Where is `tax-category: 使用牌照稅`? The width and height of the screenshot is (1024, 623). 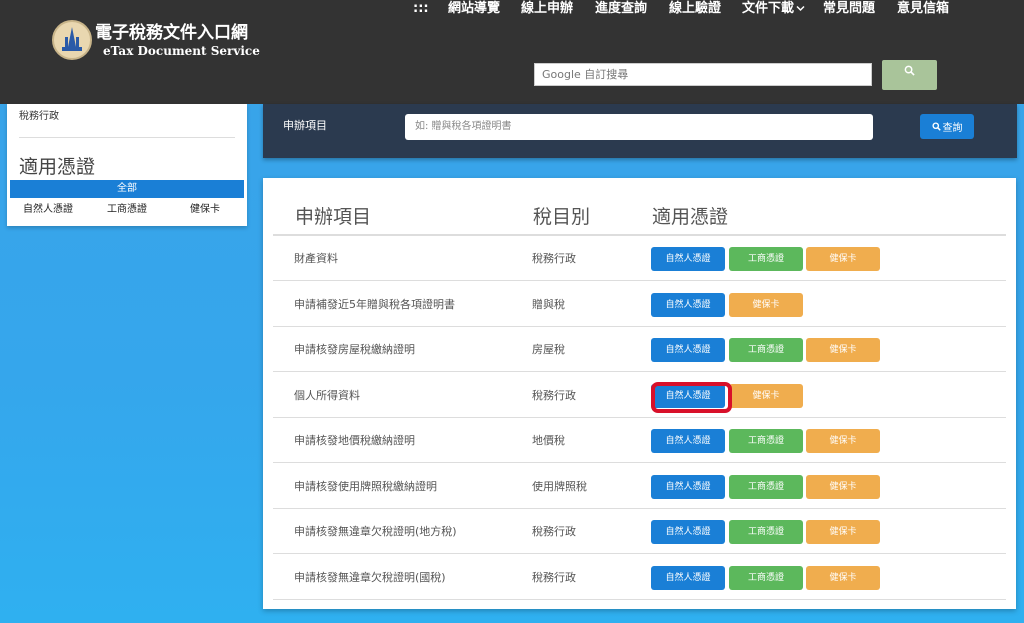 tax-category: 使用牌照稅 is located at coordinates (559, 486).